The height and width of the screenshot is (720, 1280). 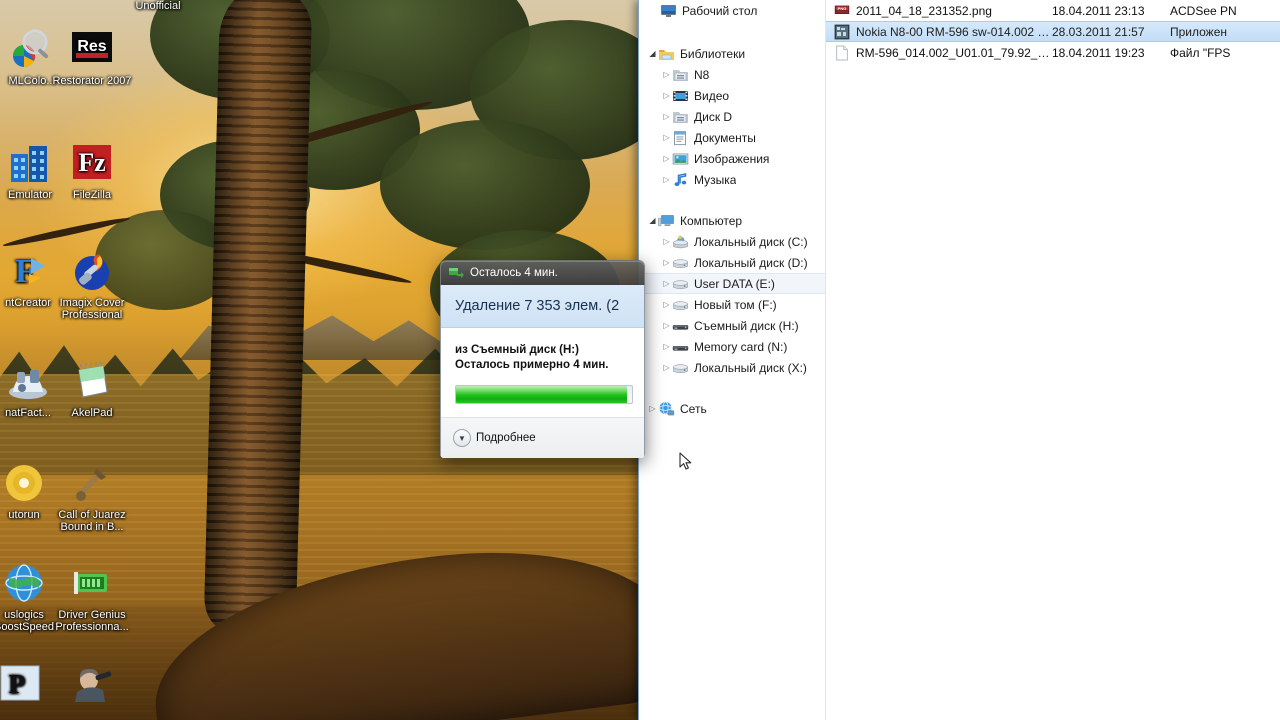 I want to click on nav-tree-item-label: Локальный диск (D:), so click(x=751, y=262).